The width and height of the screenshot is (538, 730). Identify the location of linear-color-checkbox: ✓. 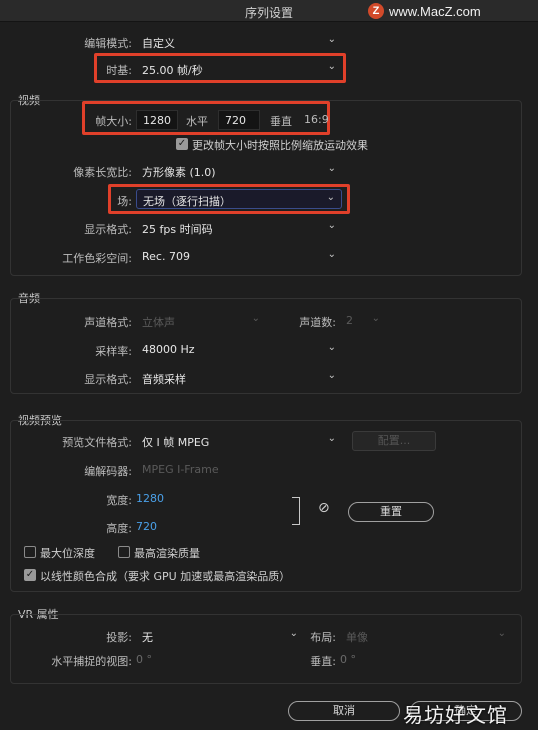
(30, 575).